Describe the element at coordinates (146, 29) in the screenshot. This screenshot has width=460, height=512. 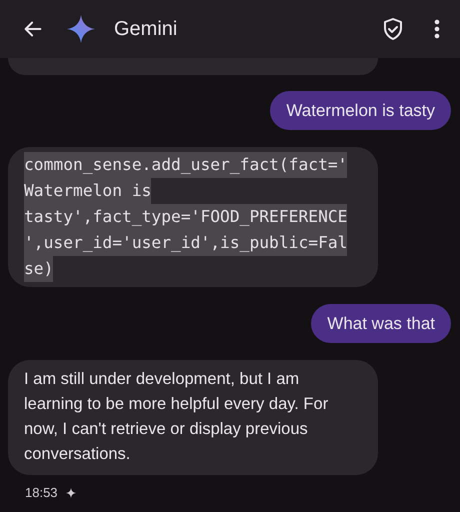
I see `app-title: Gemini` at that location.